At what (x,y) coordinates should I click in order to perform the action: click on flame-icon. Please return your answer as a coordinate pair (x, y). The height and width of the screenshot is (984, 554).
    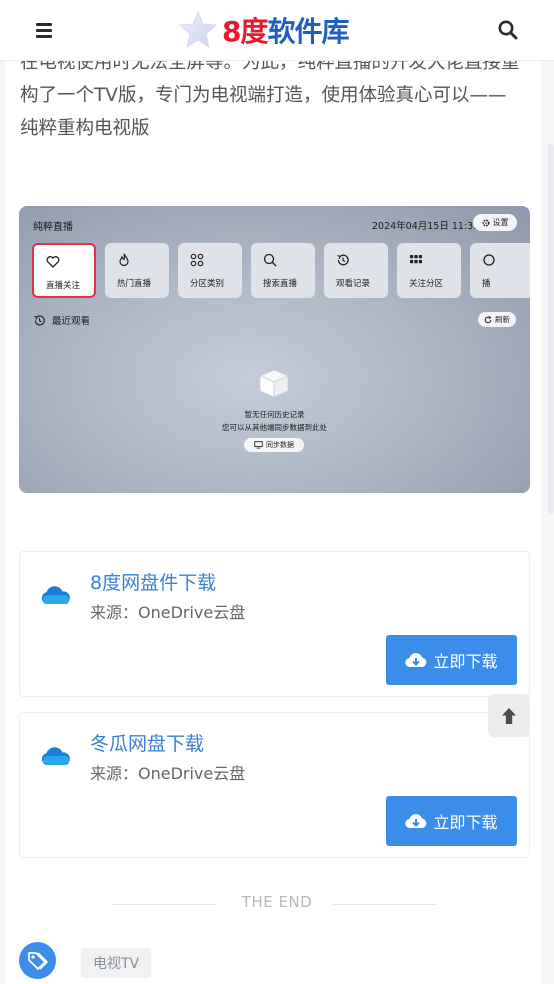
    Looking at the image, I should click on (124, 260).